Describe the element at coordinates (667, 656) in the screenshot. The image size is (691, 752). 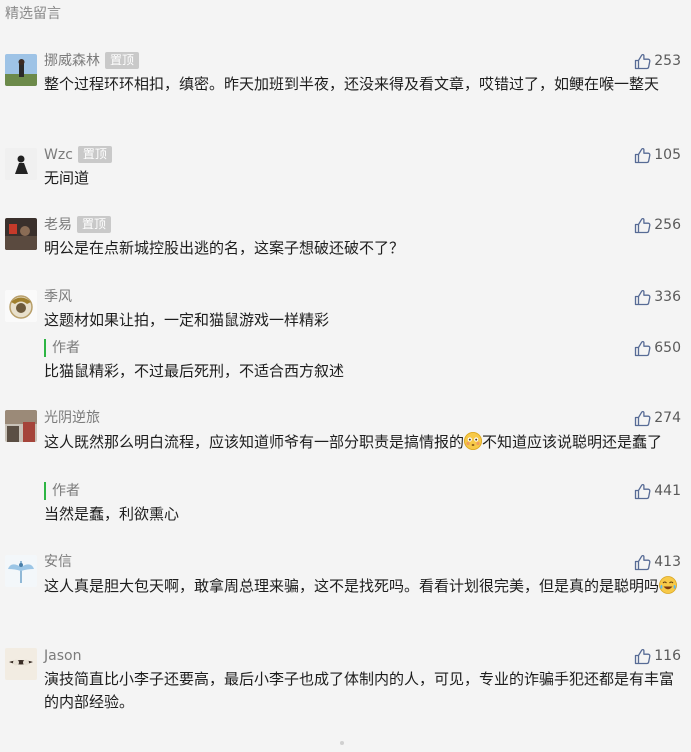
I see `like-count: 116` at that location.